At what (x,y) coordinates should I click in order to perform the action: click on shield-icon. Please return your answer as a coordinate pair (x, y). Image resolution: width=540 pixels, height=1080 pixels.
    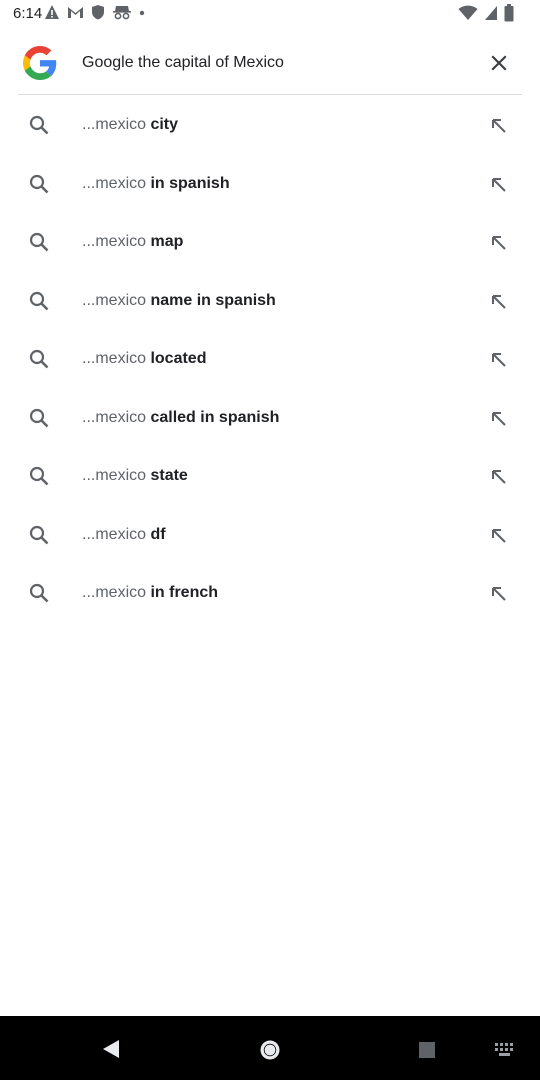
    Looking at the image, I should click on (98, 12).